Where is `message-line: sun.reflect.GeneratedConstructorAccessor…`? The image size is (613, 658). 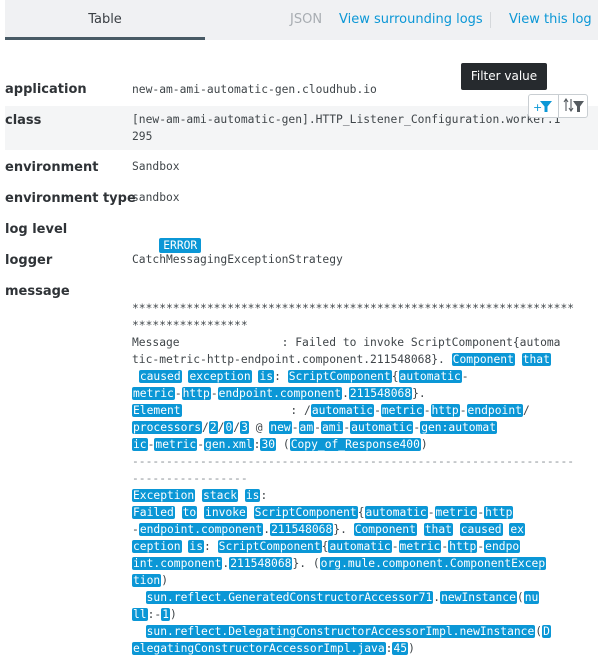
message-line: sun.reflect.GeneratedConstructorAccessor… is located at coordinates (367, 597).